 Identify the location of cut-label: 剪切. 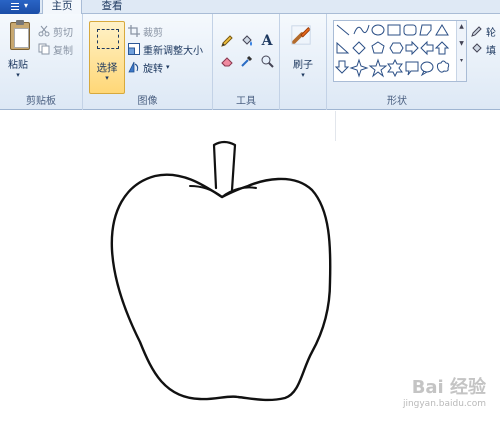
(63, 33).